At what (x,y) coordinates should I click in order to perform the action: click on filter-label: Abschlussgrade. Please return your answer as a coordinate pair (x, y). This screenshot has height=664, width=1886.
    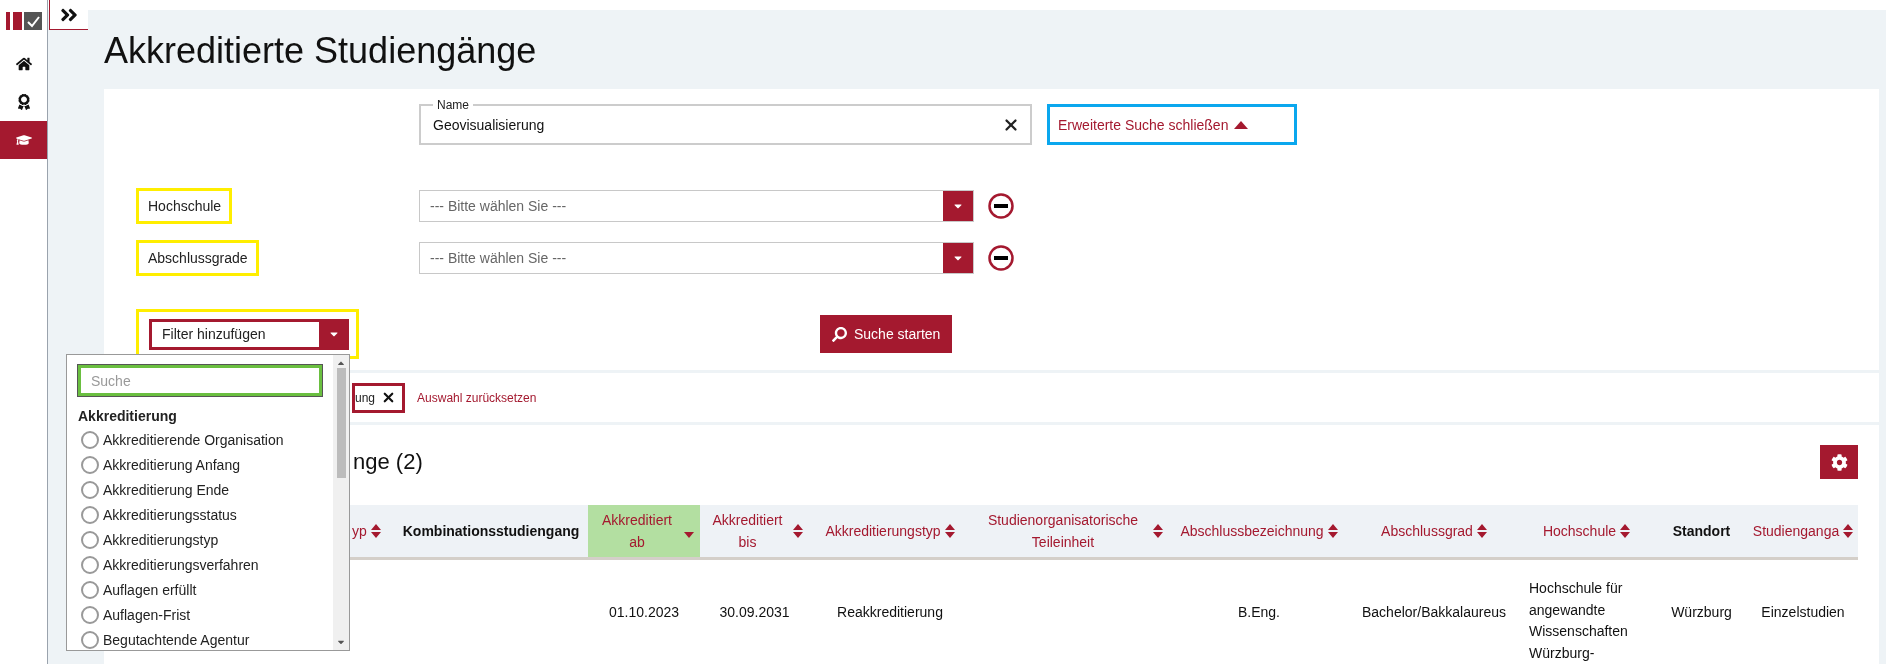
    Looking at the image, I should click on (197, 258).